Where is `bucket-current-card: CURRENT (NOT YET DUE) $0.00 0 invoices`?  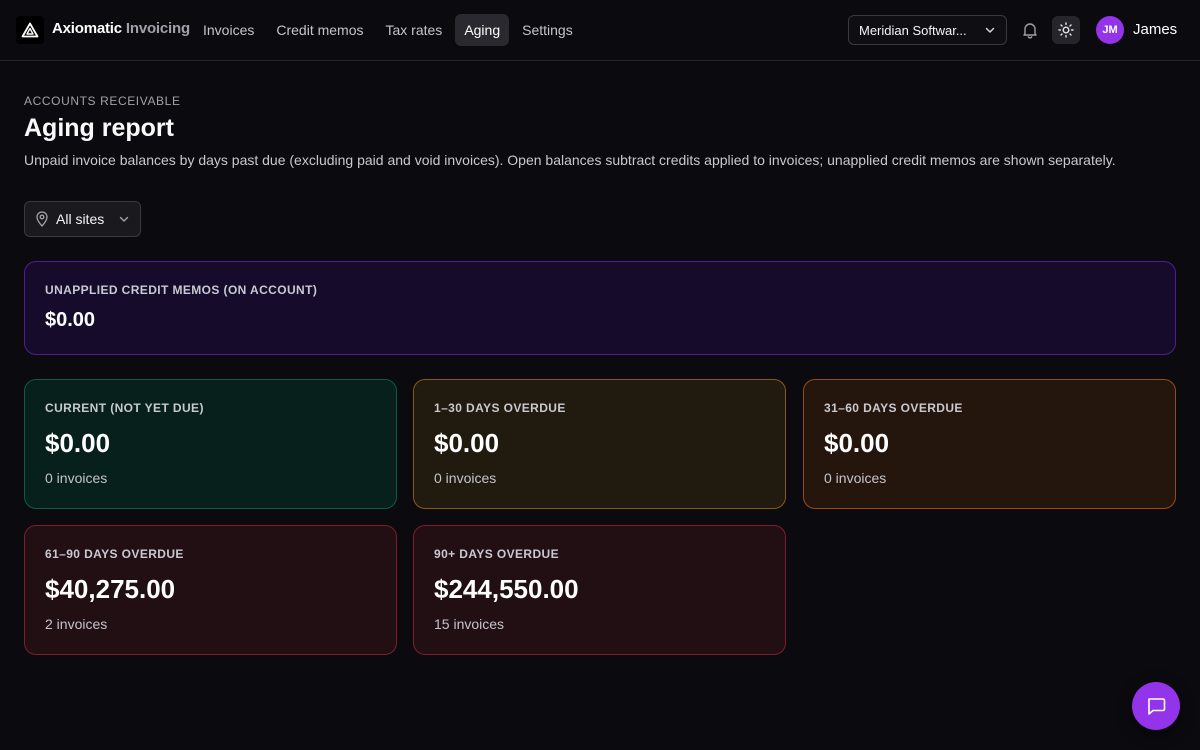
bucket-current-card: CURRENT (NOT YET DUE) $0.00 0 invoices is located at coordinates (210, 444).